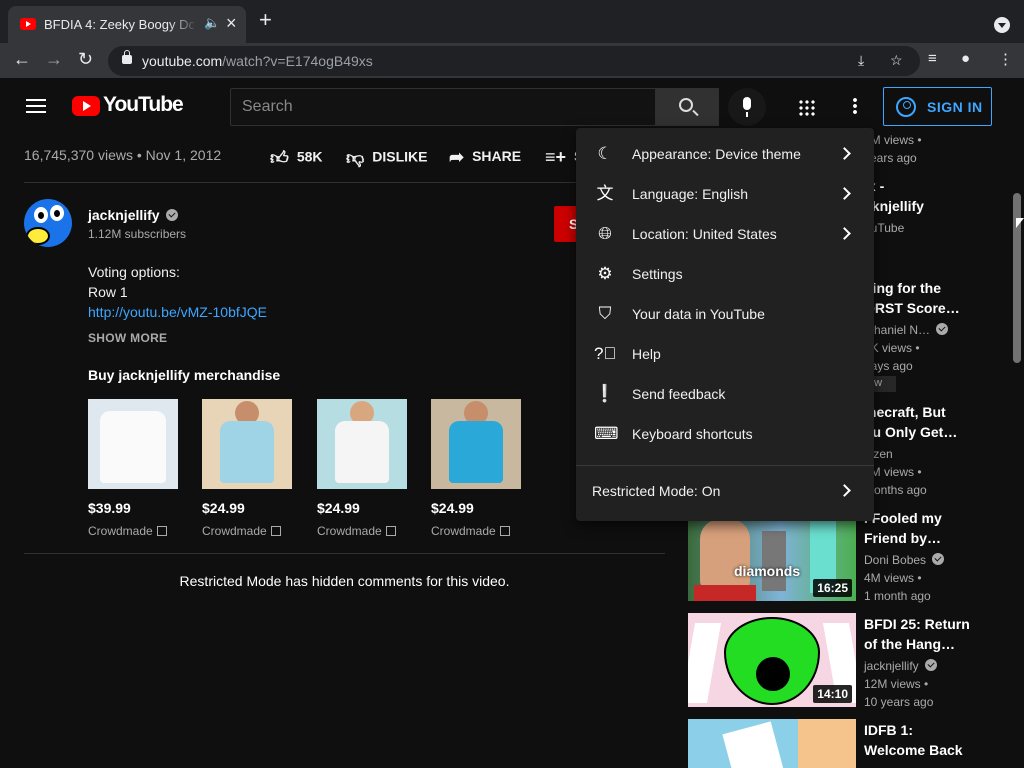 The height and width of the screenshot is (768, 1024). I want to click on sidebar-channel: Doni Bobes, so click(904, 560).